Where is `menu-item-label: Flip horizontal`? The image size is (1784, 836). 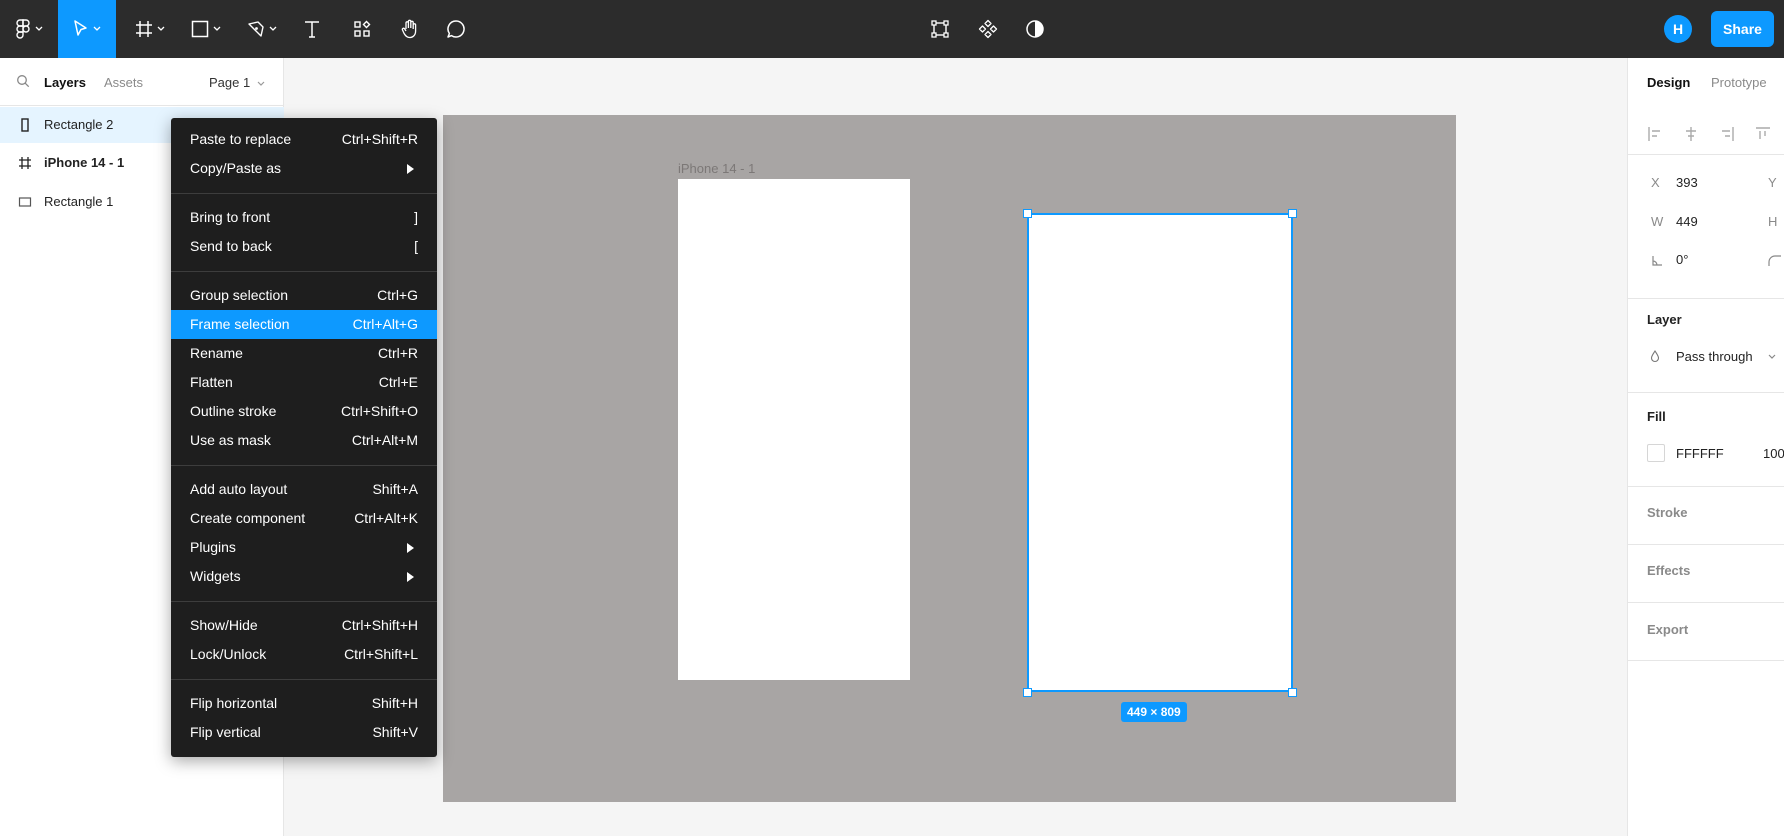 menu-item-label: Flip horizontal is located at coordinates (234, 703).